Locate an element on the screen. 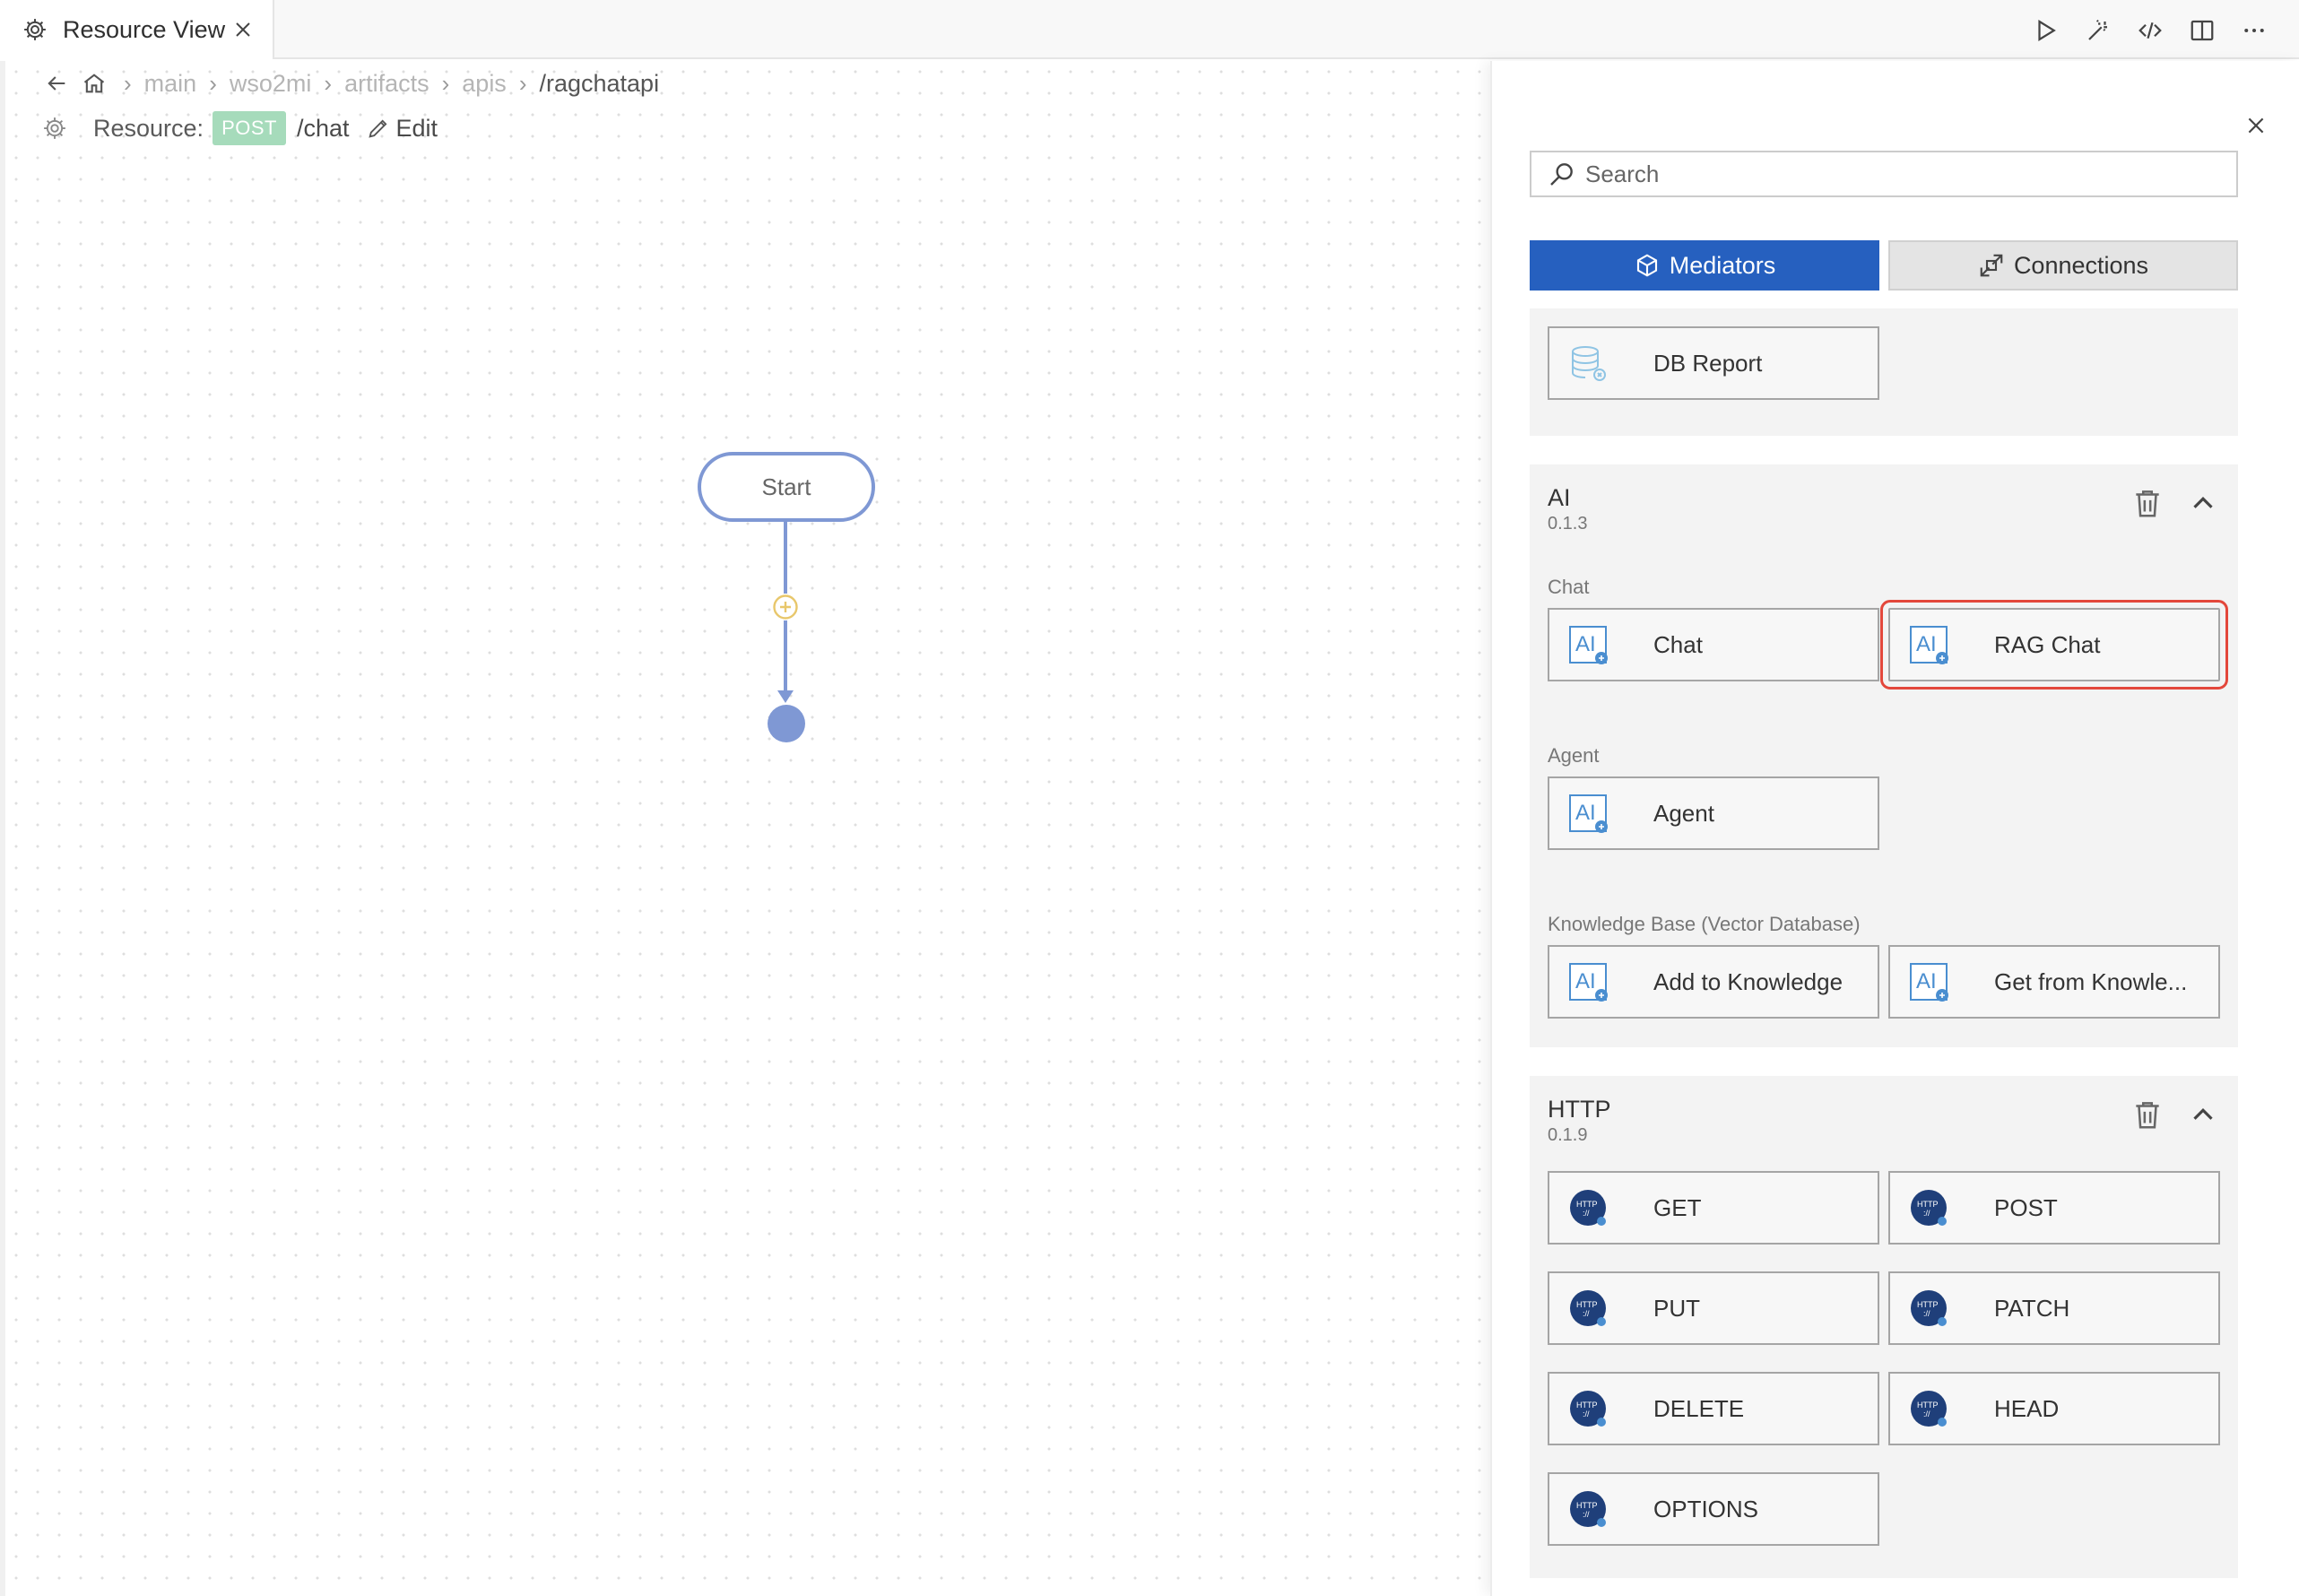  card-label: HEAD is located at coordinates (2027, 1408).